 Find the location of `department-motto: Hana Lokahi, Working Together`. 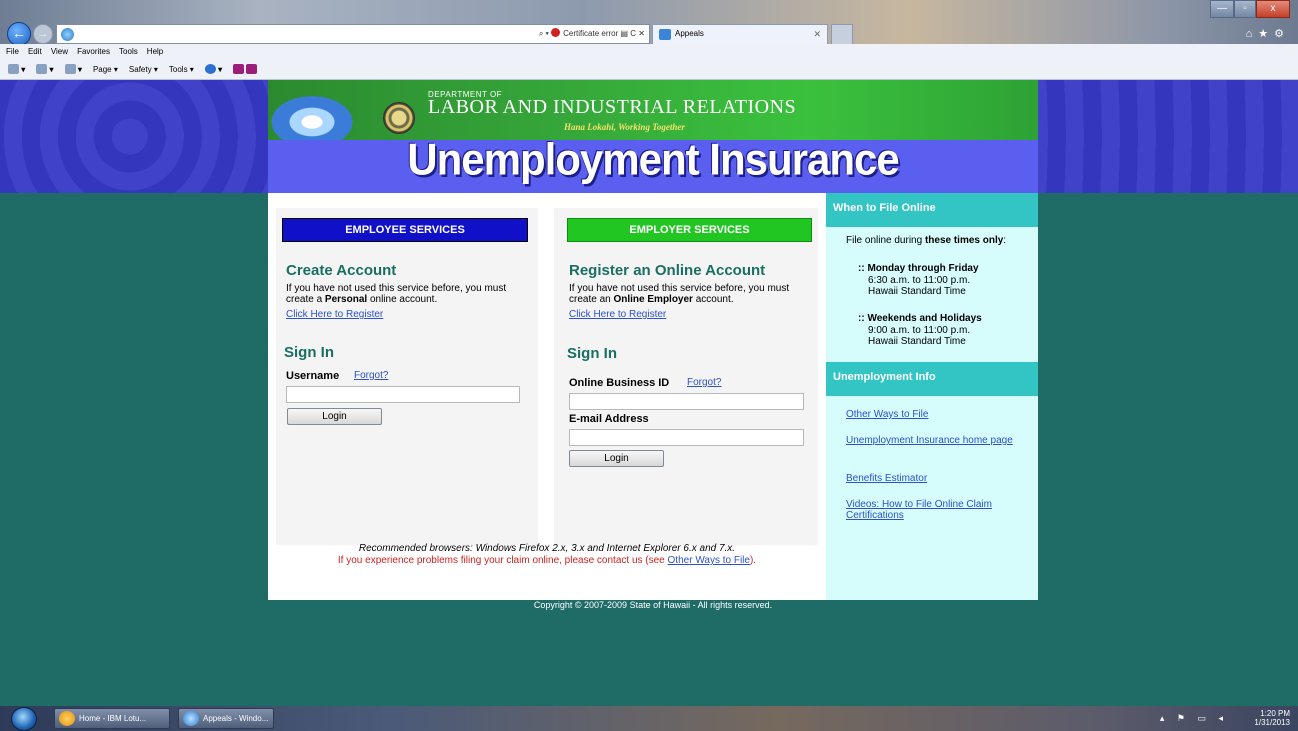

department-motto: Hana Lokahi, Working Together is located at coordinates (624, 127).